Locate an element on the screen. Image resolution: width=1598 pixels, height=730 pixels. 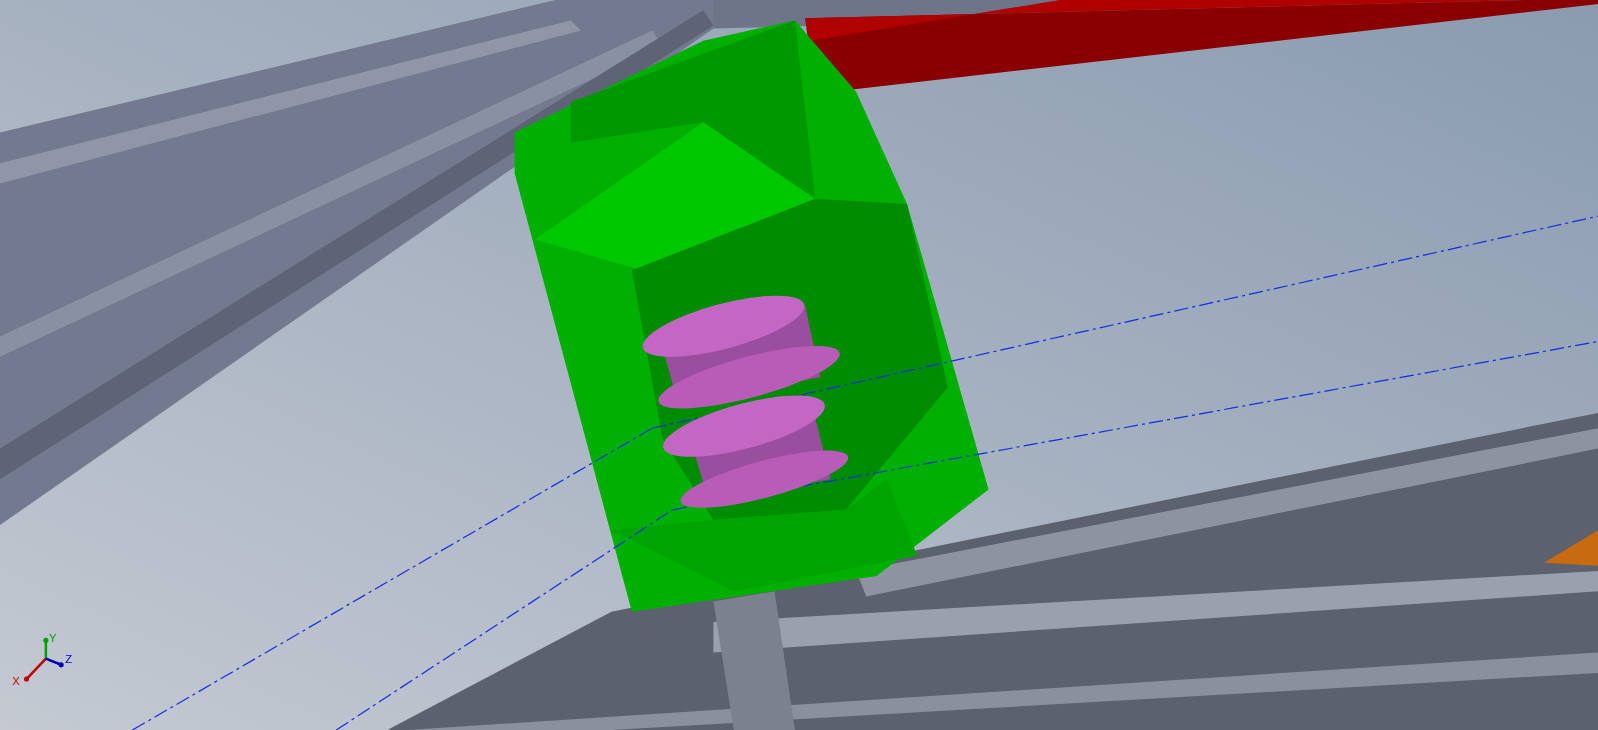
axis-label: Y is located at coordinates (52, 638).